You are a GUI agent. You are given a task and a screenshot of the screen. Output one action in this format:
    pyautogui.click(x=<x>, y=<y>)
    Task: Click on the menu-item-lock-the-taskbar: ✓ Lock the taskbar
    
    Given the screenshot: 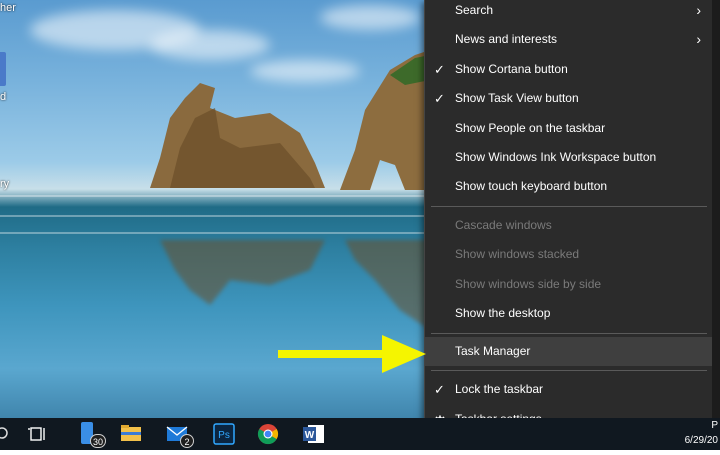 What is the action you would take?
    pyautogui.click(x=569, y=389)
    